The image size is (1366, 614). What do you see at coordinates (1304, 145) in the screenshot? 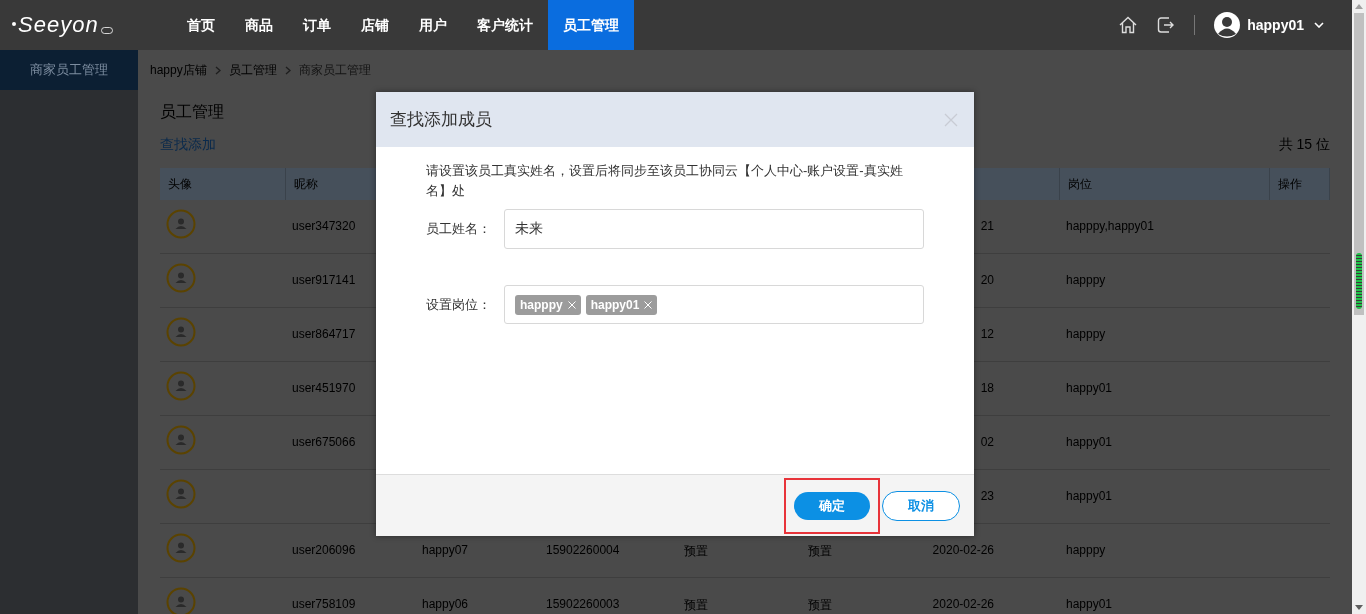
I see `total-count: 共 15 位` at bounding box center [1304, 145].